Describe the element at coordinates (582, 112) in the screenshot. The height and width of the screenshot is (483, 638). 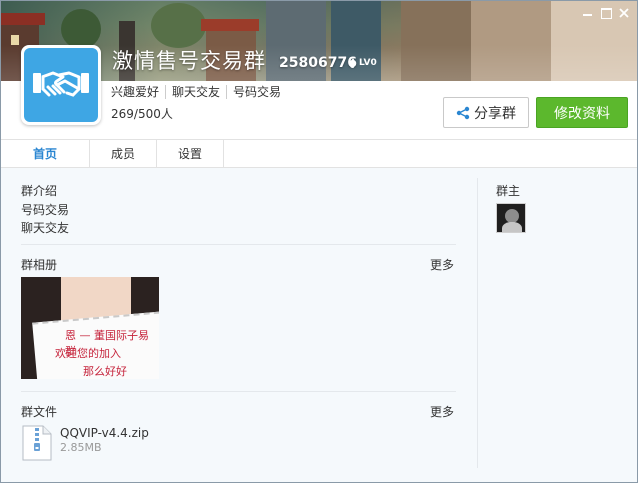
I see `edit-profile-button: 修改资料` at that location.